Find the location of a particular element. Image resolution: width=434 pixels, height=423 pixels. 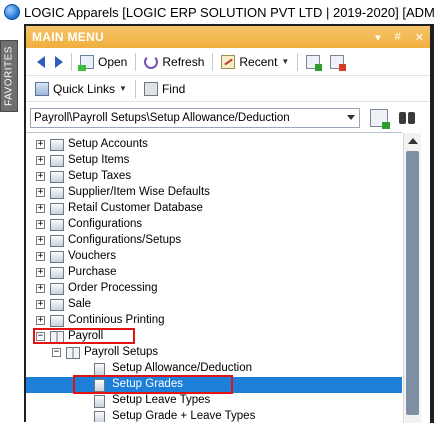

tree-item: Setup Grade + Leave Types is located at coordinates (214, 415).